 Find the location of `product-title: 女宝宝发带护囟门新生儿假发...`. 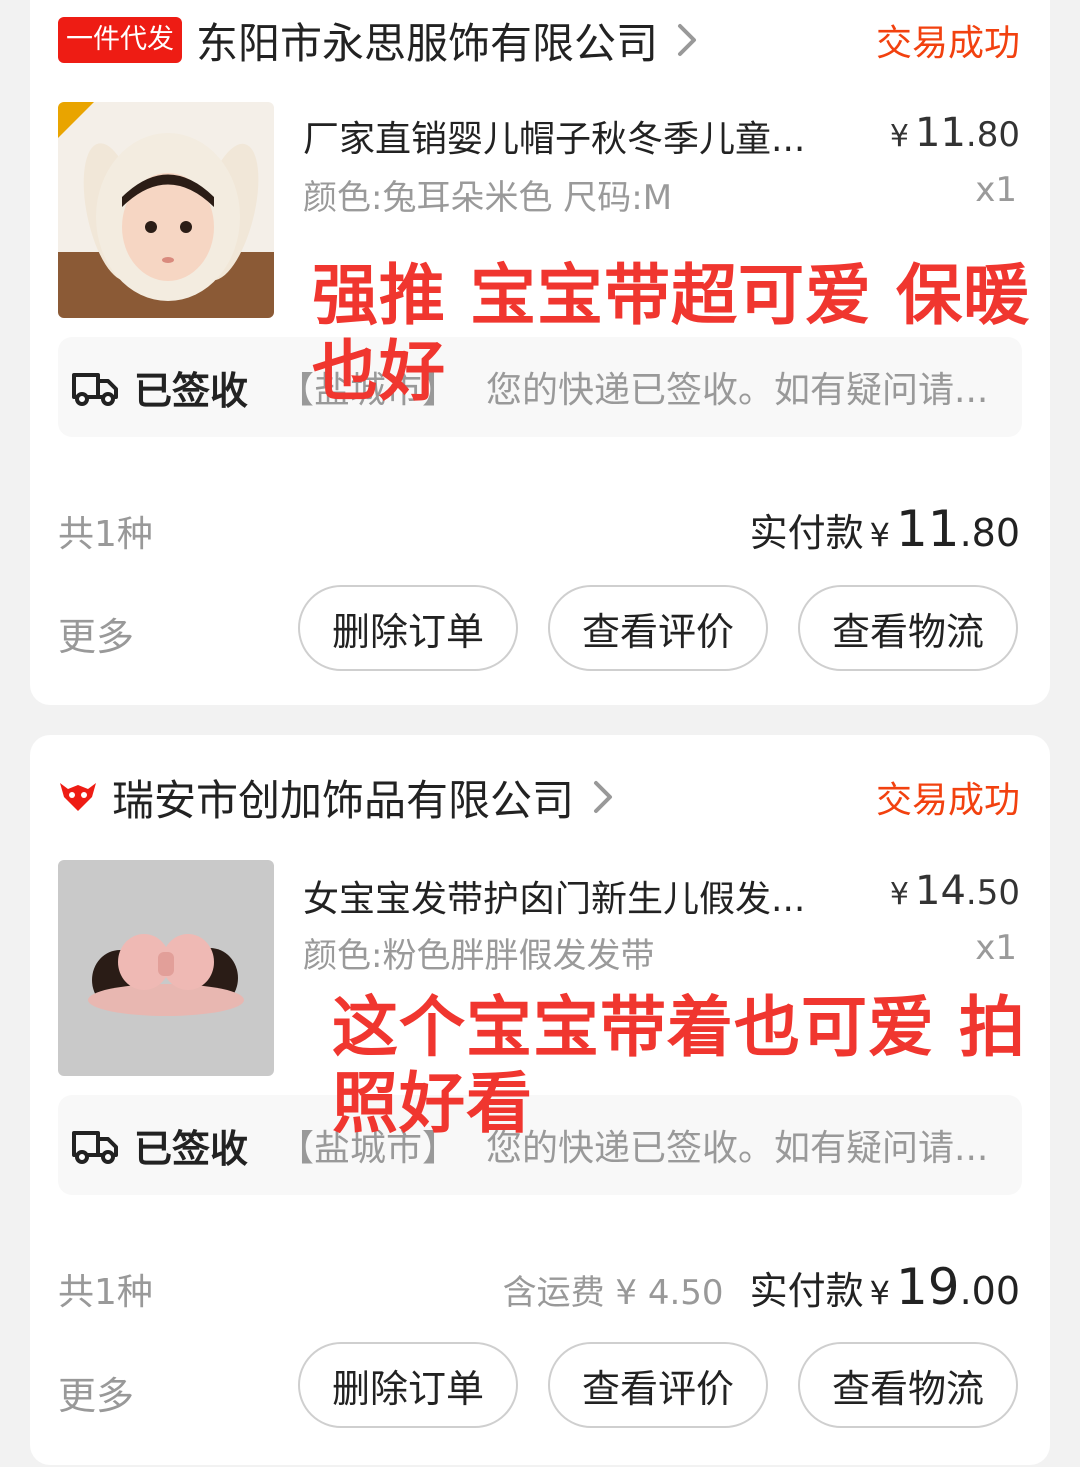

product-title: 女宝宝发带护囟门新生儿假发... is located at coordinates (573, 896).